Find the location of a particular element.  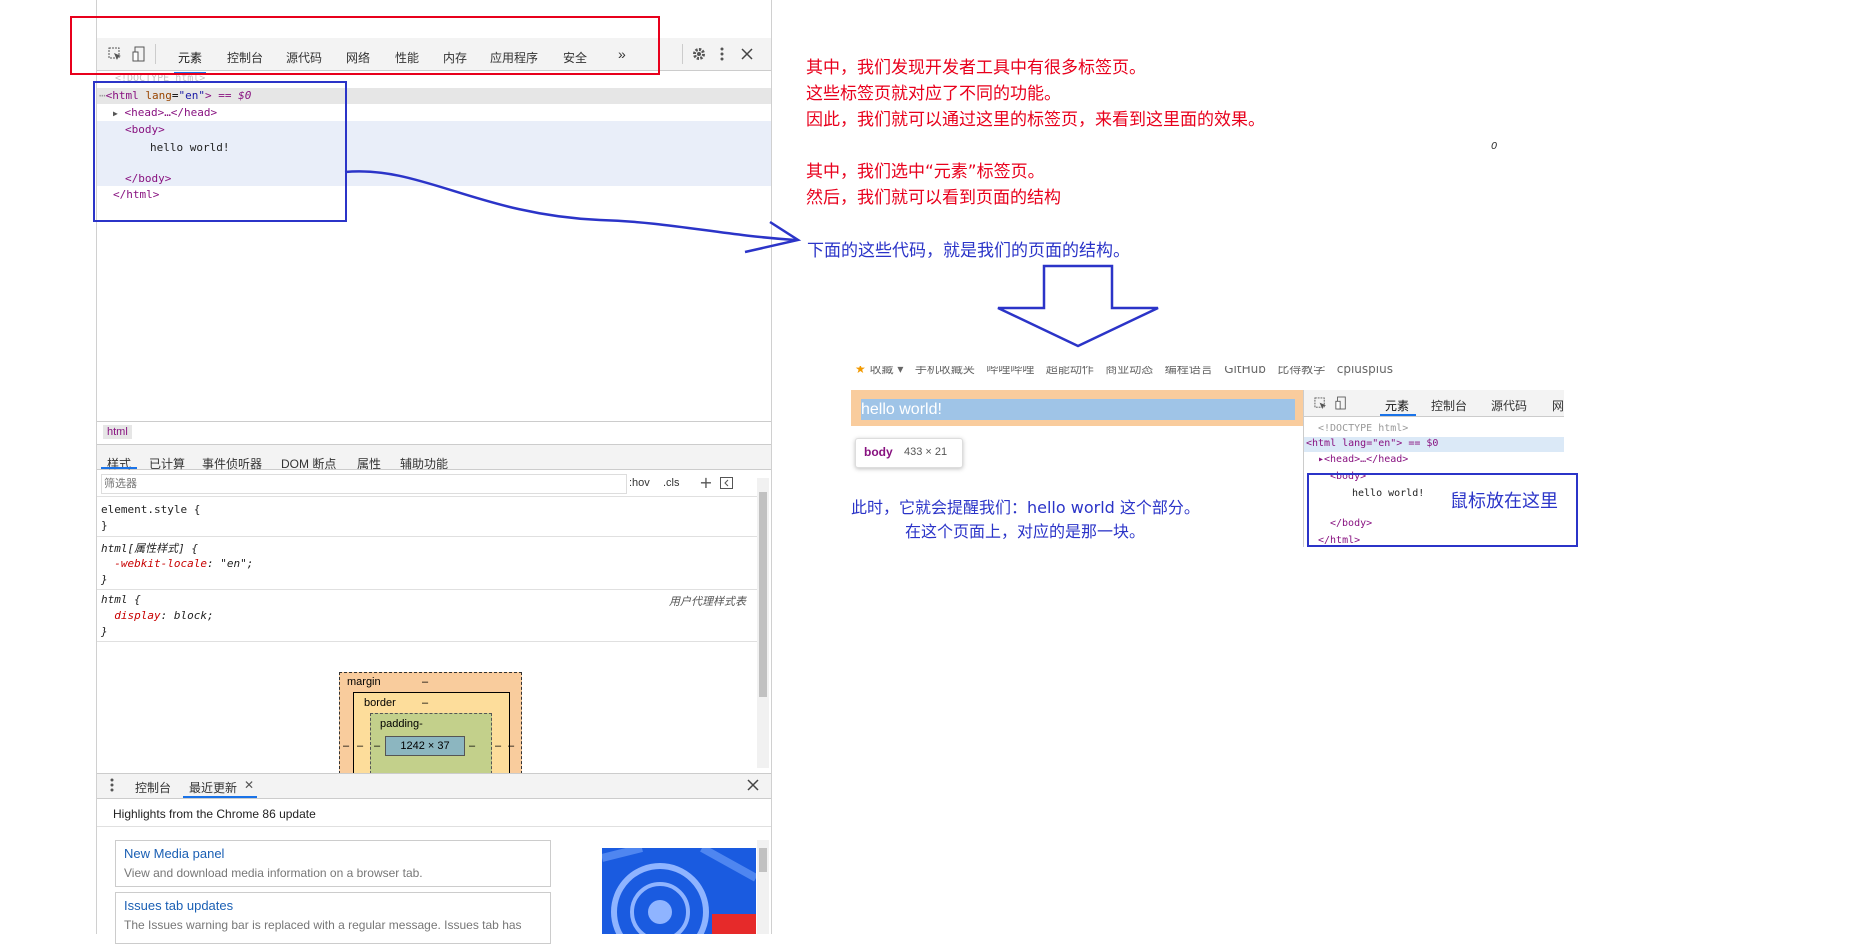

new-style-rule-icon: + is located at coordinates (706, 482).